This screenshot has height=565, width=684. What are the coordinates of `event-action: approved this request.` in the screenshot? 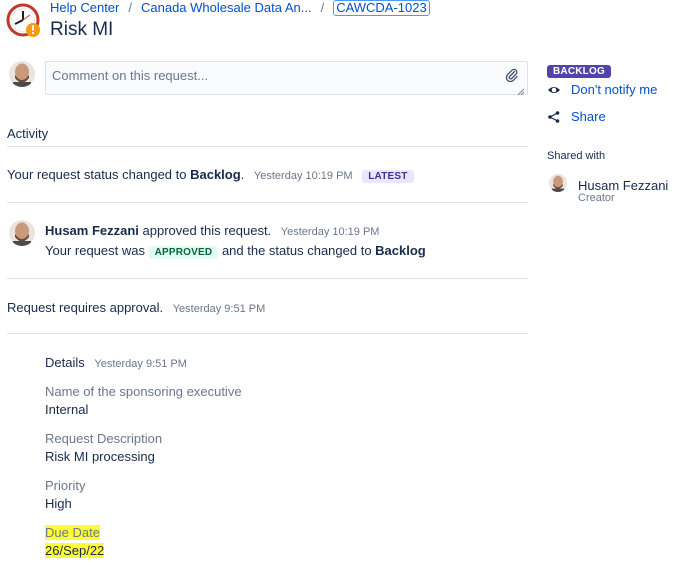 It's located at (205, 230).